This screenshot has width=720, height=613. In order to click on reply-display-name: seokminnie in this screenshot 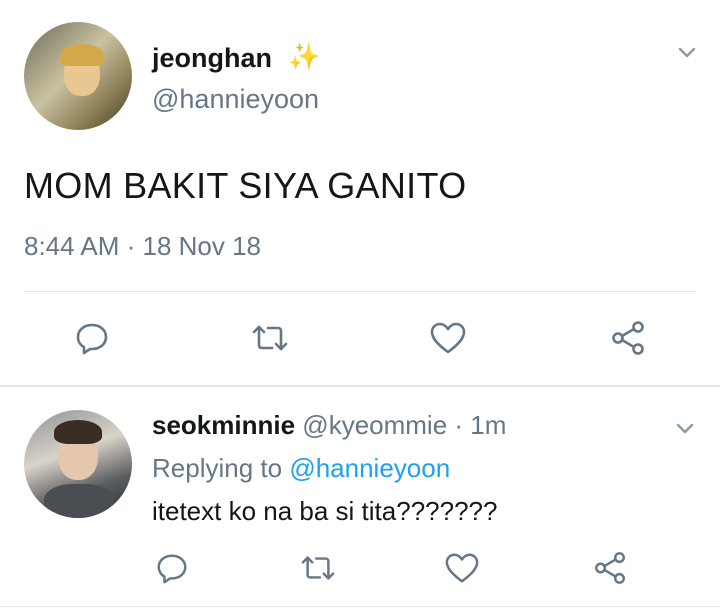, I will do `click(223, 425)`.